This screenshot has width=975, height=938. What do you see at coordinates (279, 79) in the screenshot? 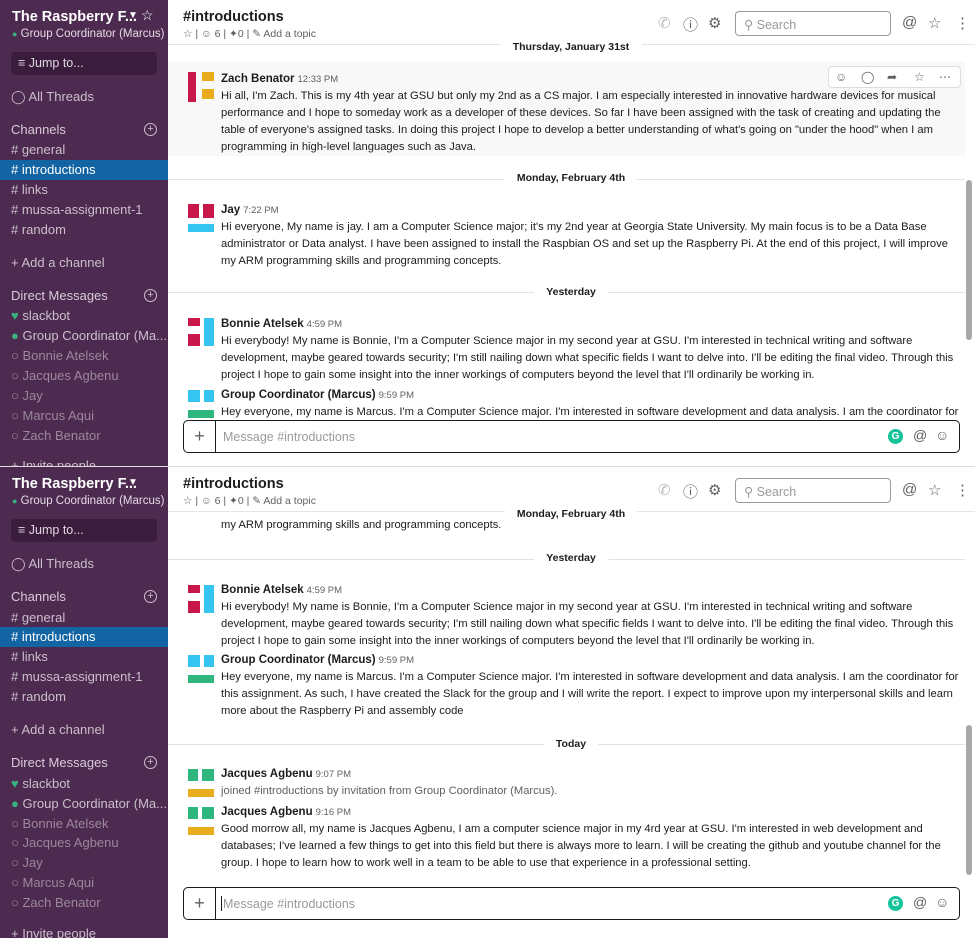
I see `message-author: Zach Benator 12:33 PM` at bounding box center [279, 79].